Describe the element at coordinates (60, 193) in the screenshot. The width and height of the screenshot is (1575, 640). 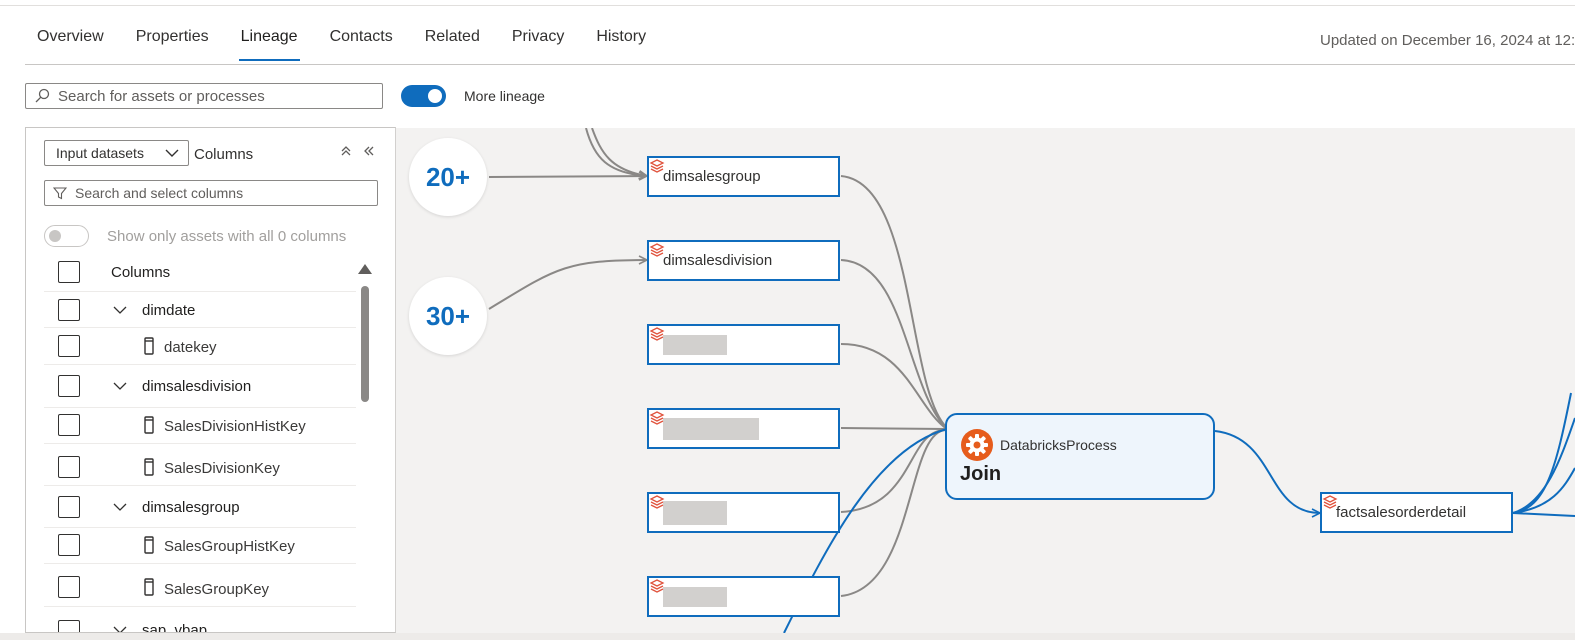
I see `filter-icon` at that location.